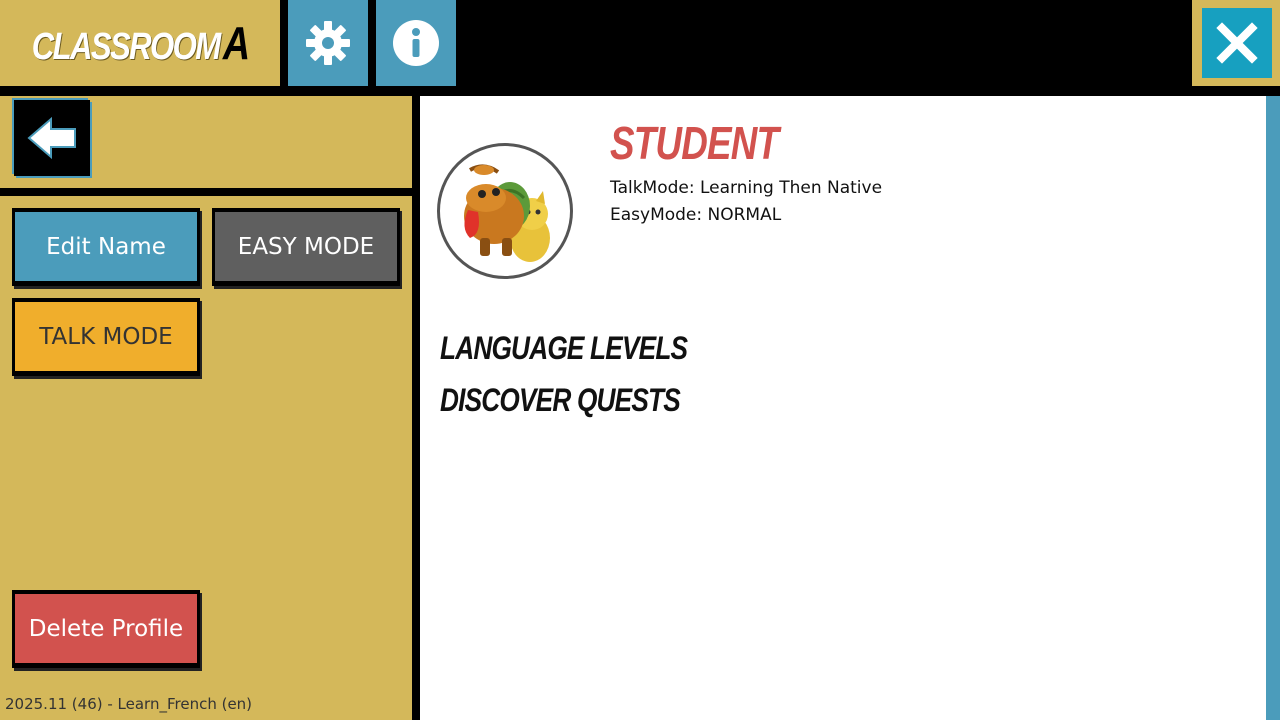 This screenshot has height=720, width=1280. What do you see at coordinates (1273, 408) in the screenshot?
I see `scroll-edge` at bounding box center [1273, 408].